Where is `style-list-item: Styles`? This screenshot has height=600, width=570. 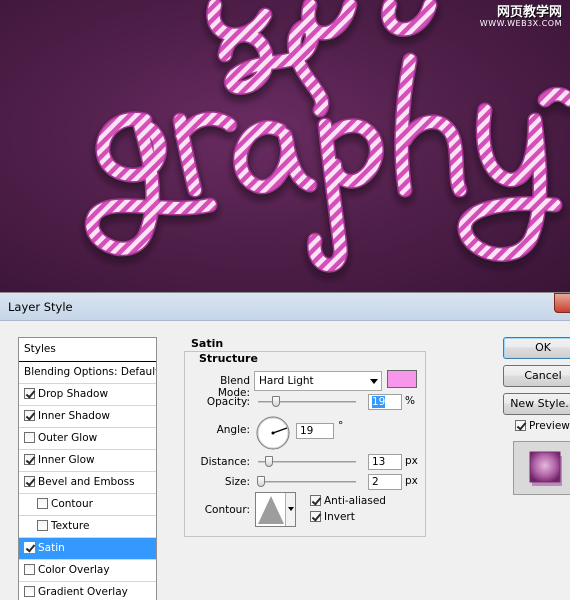 style-list-item: Styles is located at coordinates (87, 350).